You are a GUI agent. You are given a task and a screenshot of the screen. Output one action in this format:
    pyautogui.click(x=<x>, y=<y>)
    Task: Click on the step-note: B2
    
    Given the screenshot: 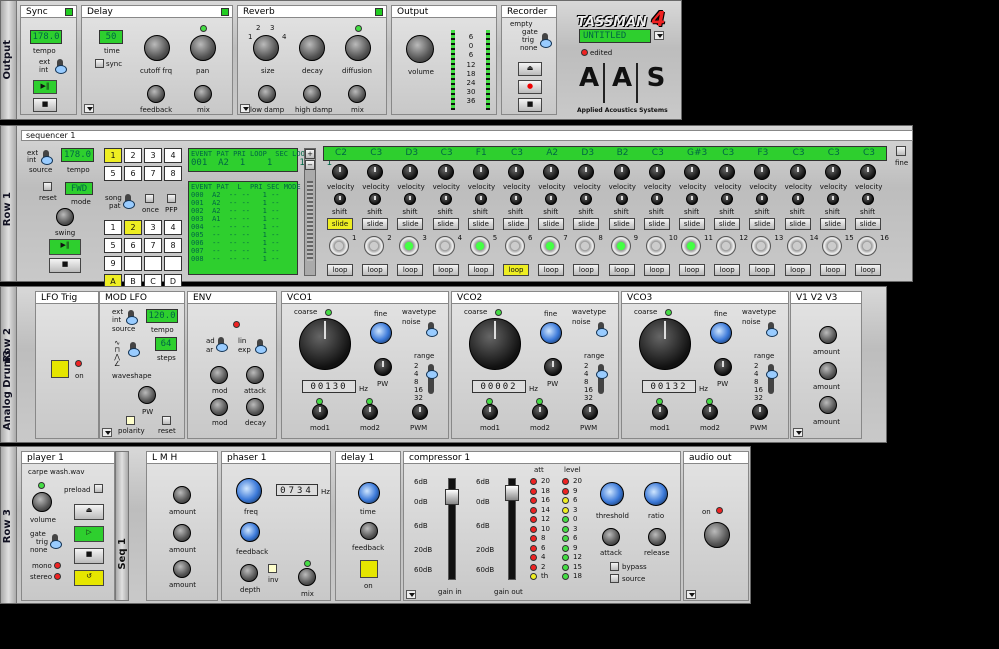 What is the action you would take?
    pyautogui.click(x=623, y=153)
    